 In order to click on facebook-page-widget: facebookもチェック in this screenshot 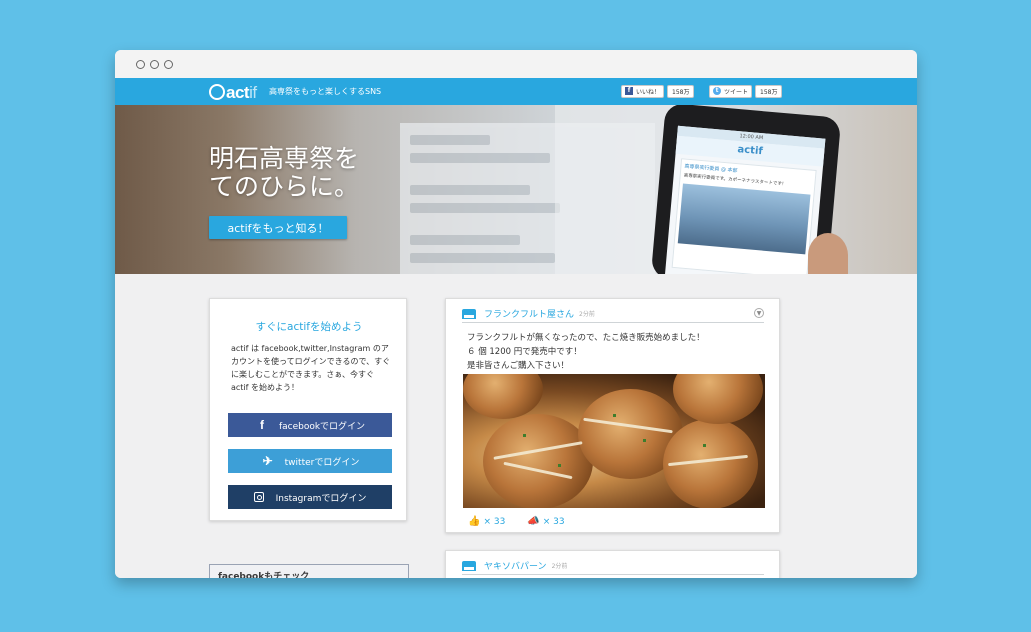, I will do `click(309, 571)`.